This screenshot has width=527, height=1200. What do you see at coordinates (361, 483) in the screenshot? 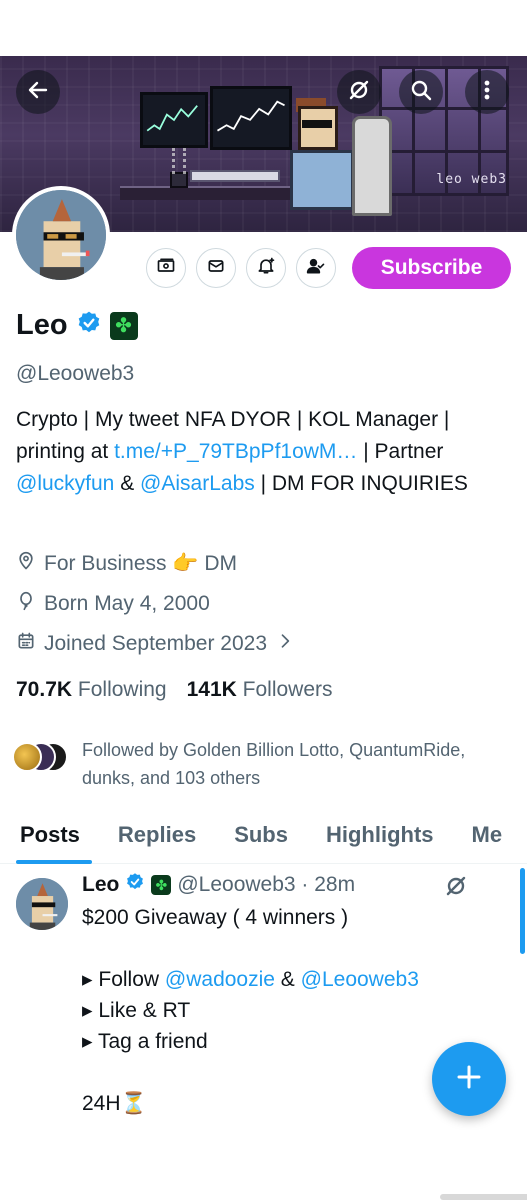
I see `bio-text: | DM FOR INQUIRIES` at bounding box center [361, 483].